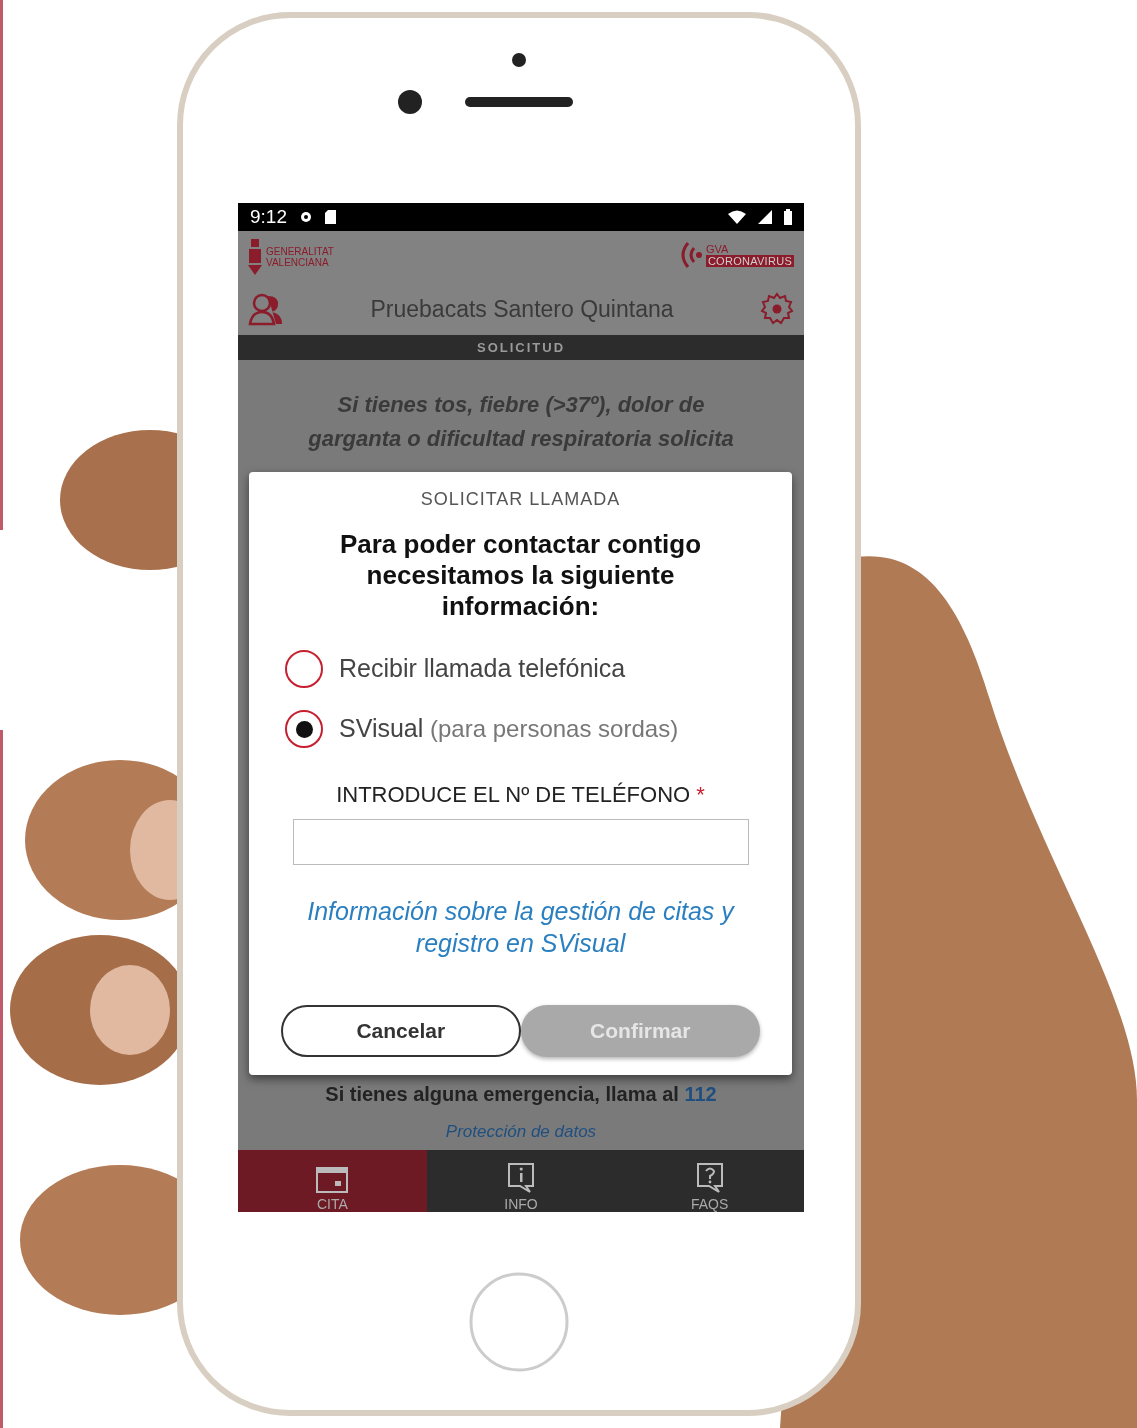 Image resolution: width=1137 pixels, height=1428 pixels. Describe the element at coordinates (522, 309) in the screenshot. I see `user-name: Pruebacats Santero Quintana` at that location.